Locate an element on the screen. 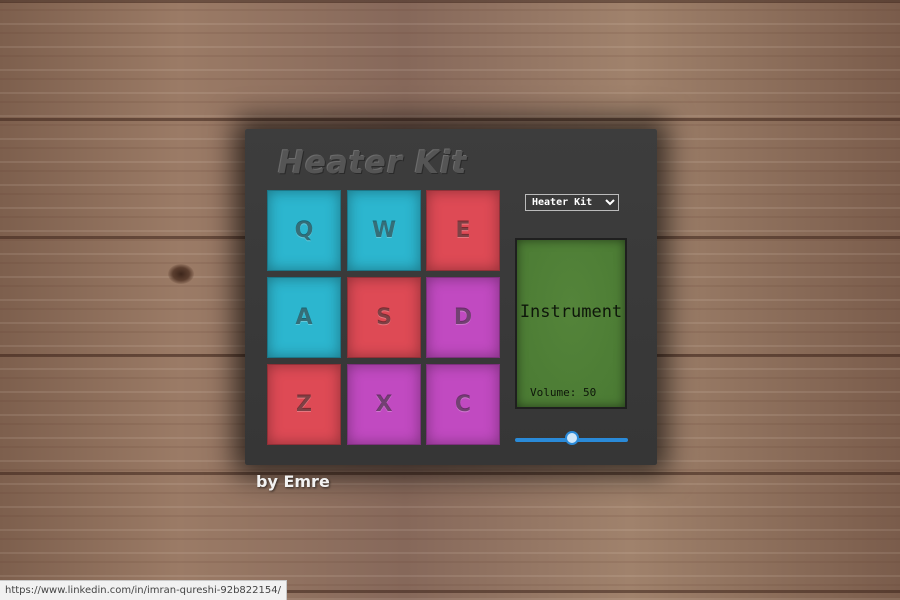  instrument-display: Instrument Volume: 50 is located at coordinates (571, 323).